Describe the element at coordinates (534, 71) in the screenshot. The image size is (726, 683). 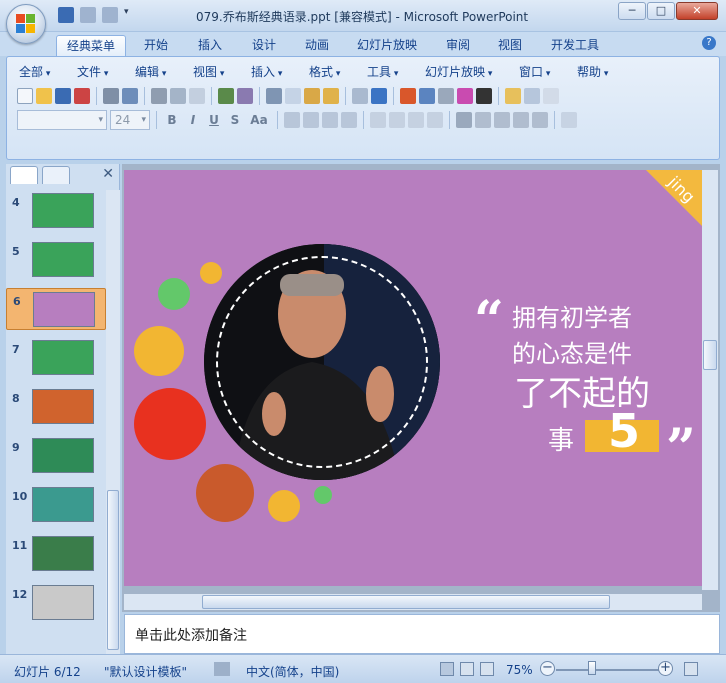
I see `menu-window: 窗口` at that location.